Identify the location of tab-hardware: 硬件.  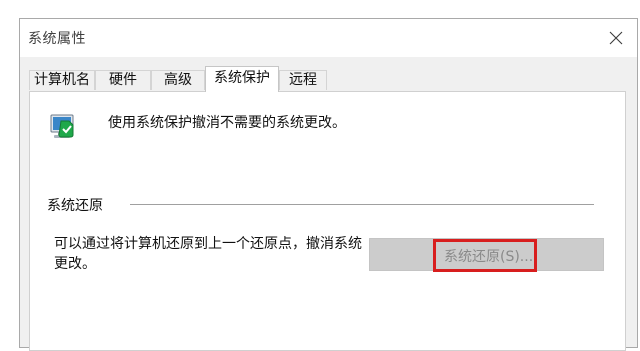
(123, 80).